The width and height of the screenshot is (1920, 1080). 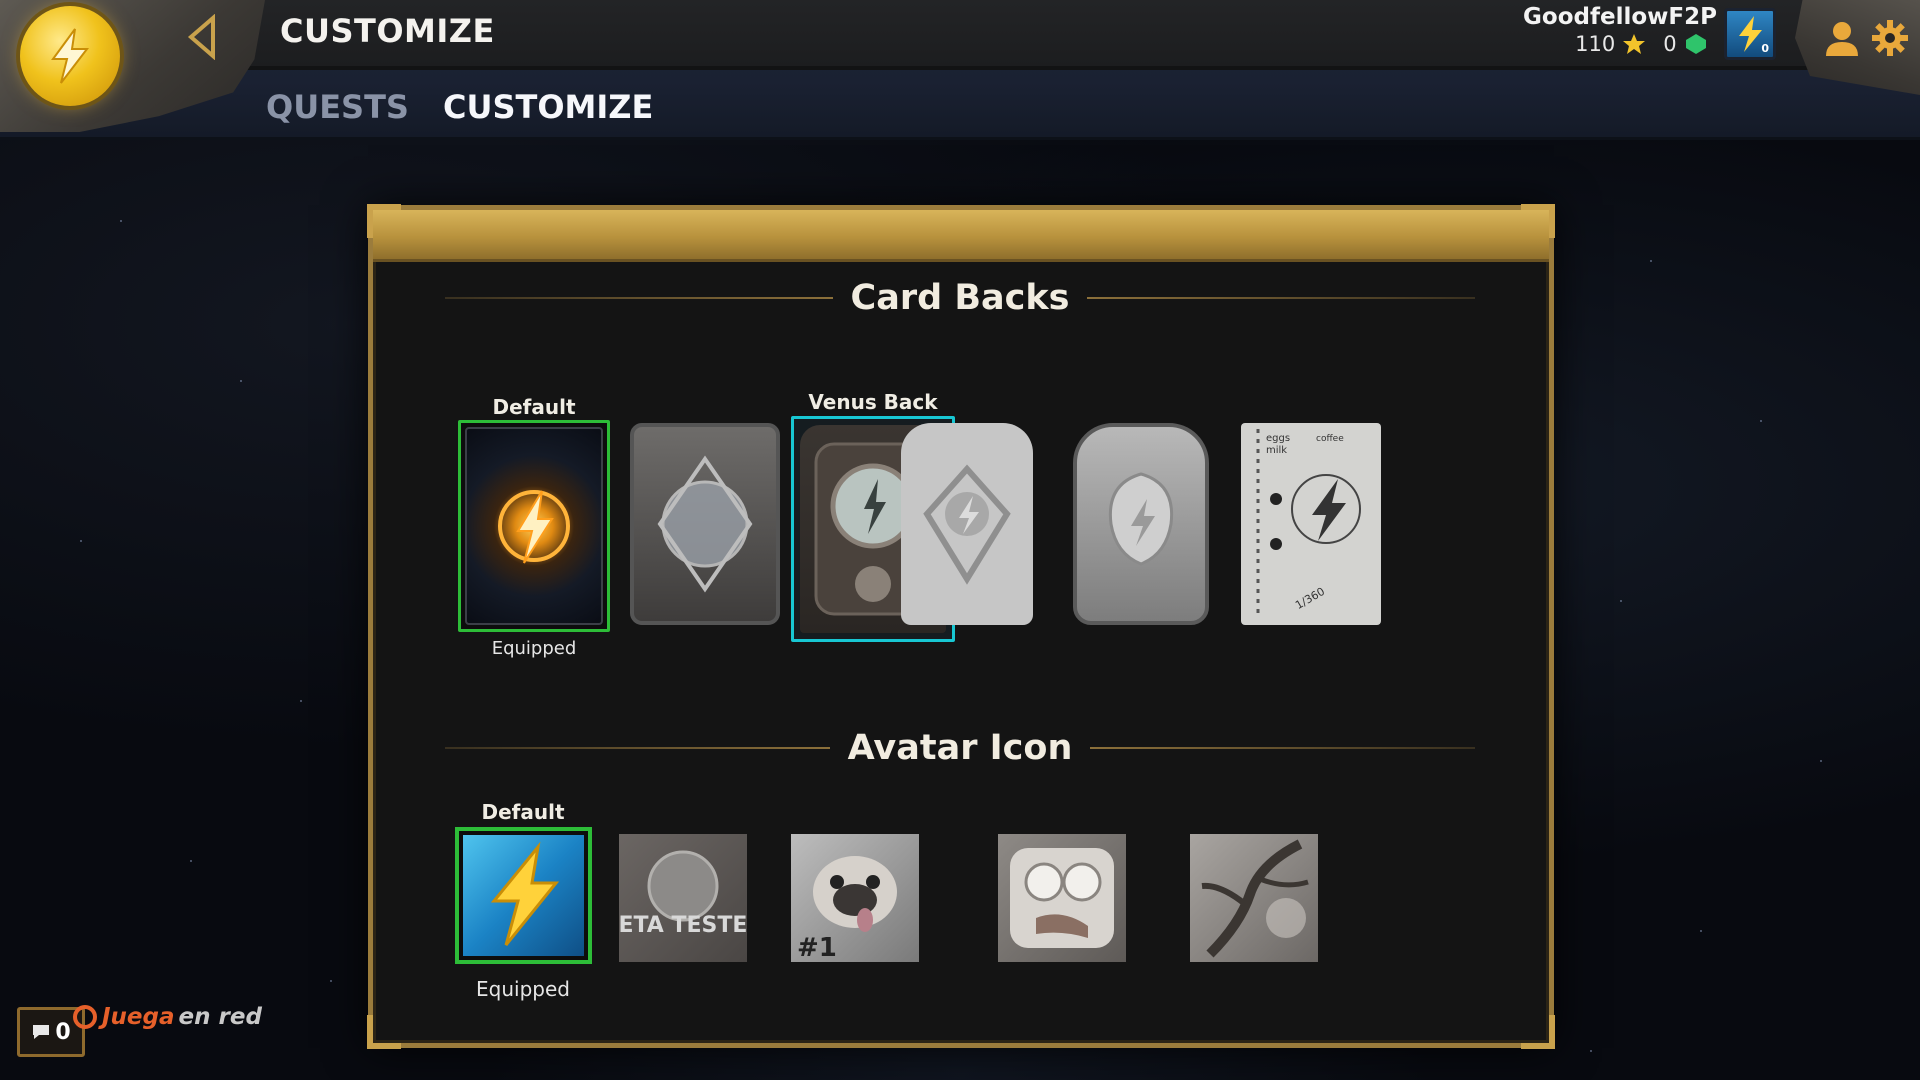 I want to click on tab-bar: QUESTS CUSTOMIZE, so click(x=459, y=107).